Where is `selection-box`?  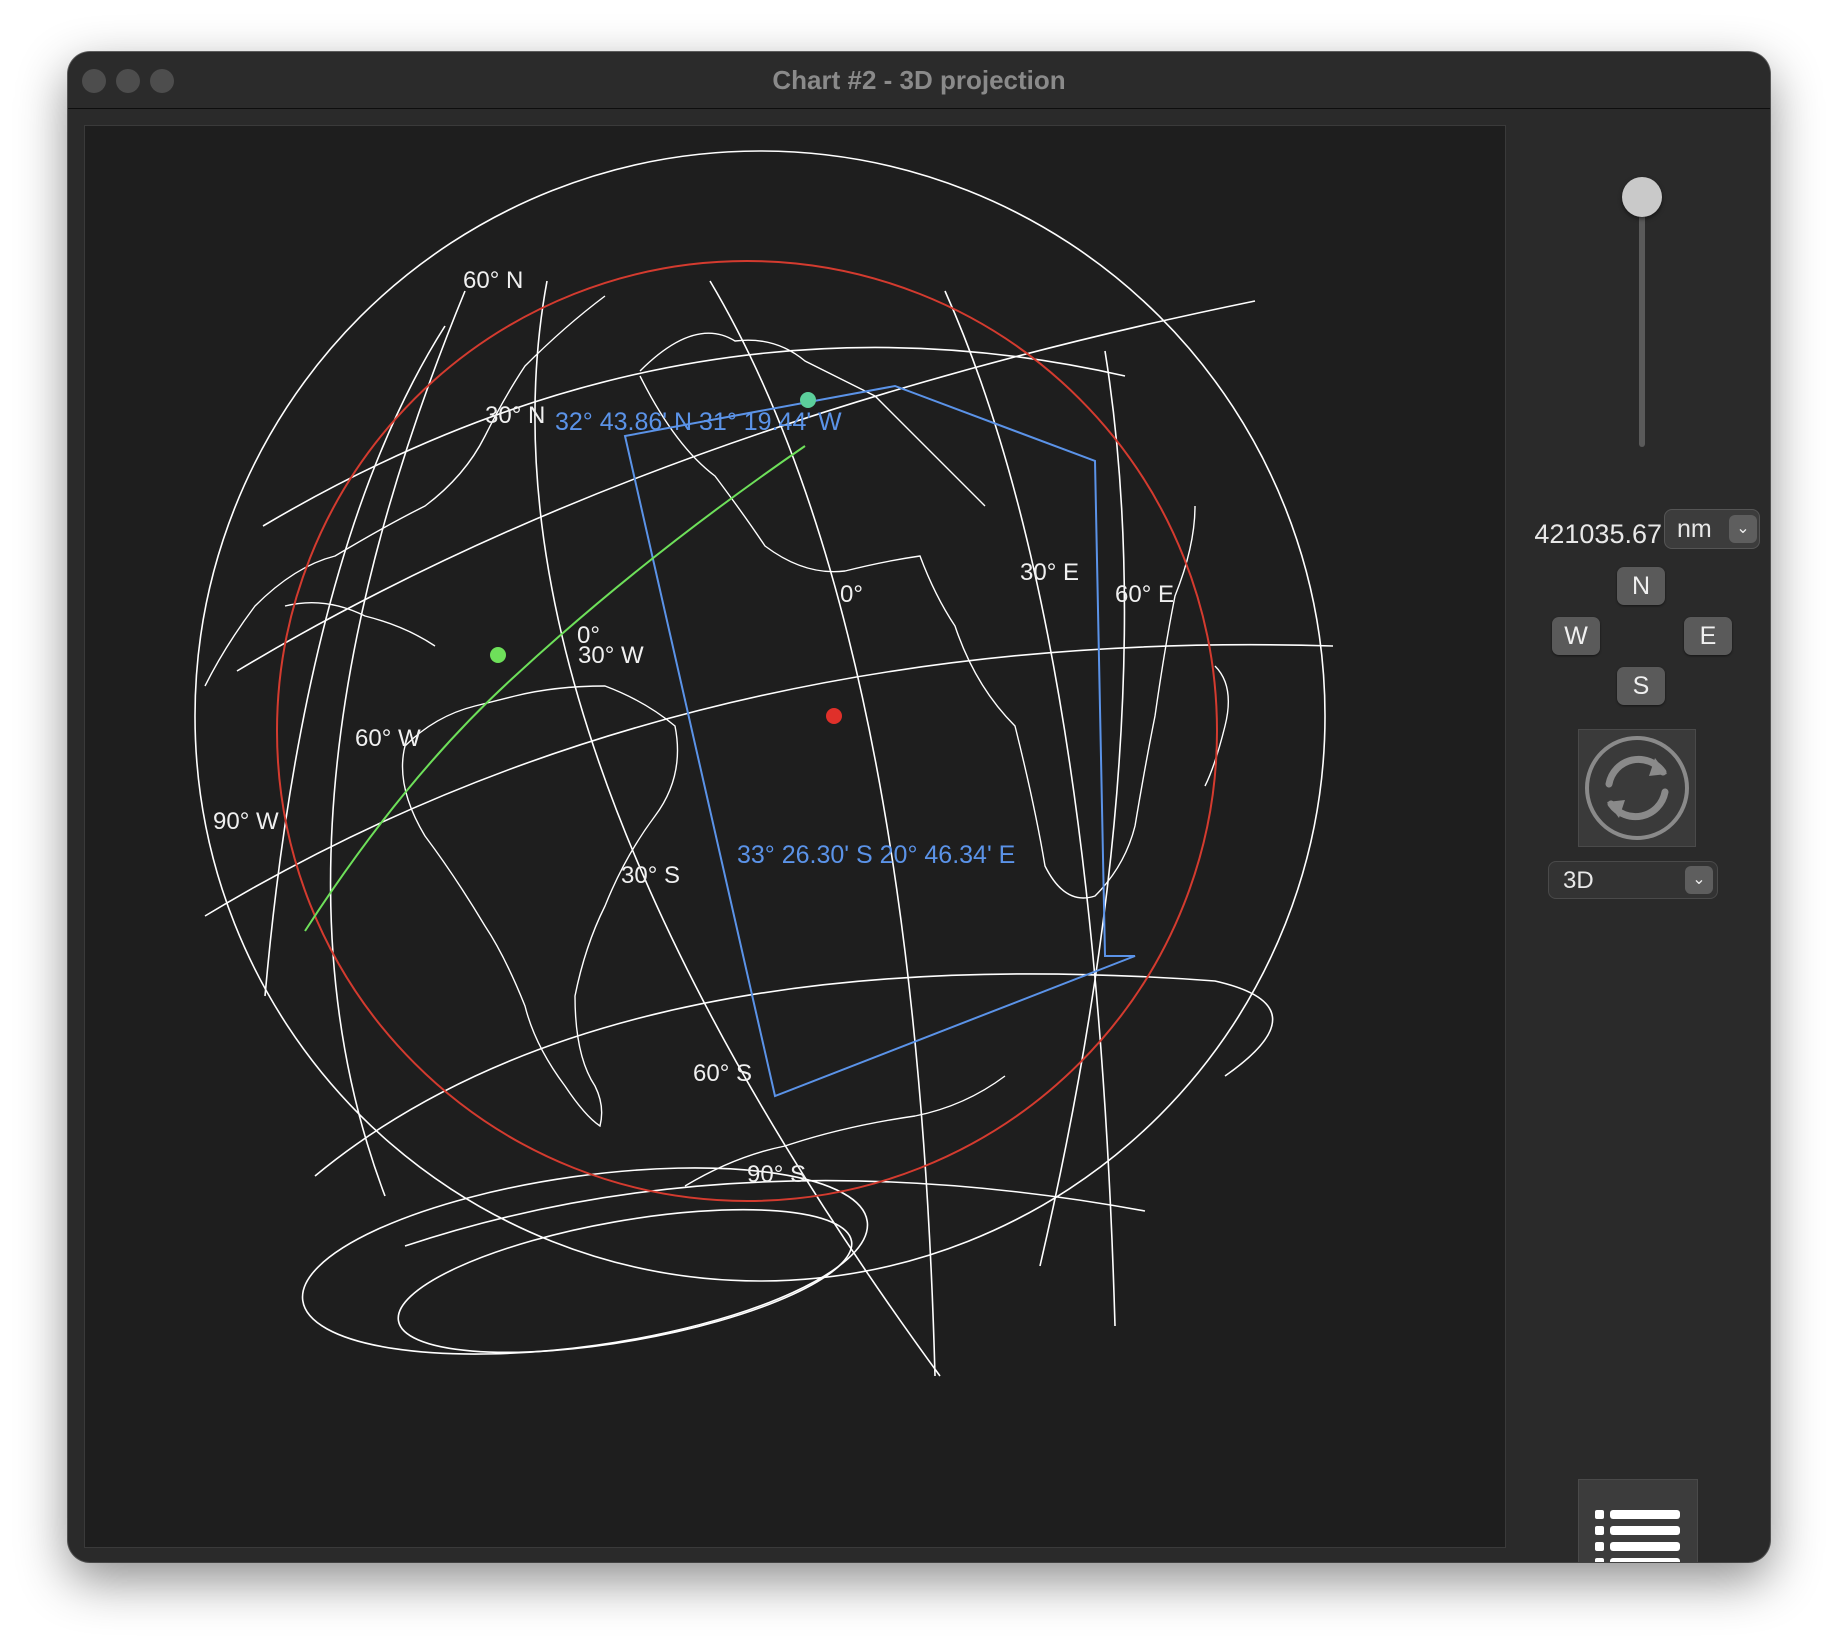 selection-box is located at coordinates (879, 741).